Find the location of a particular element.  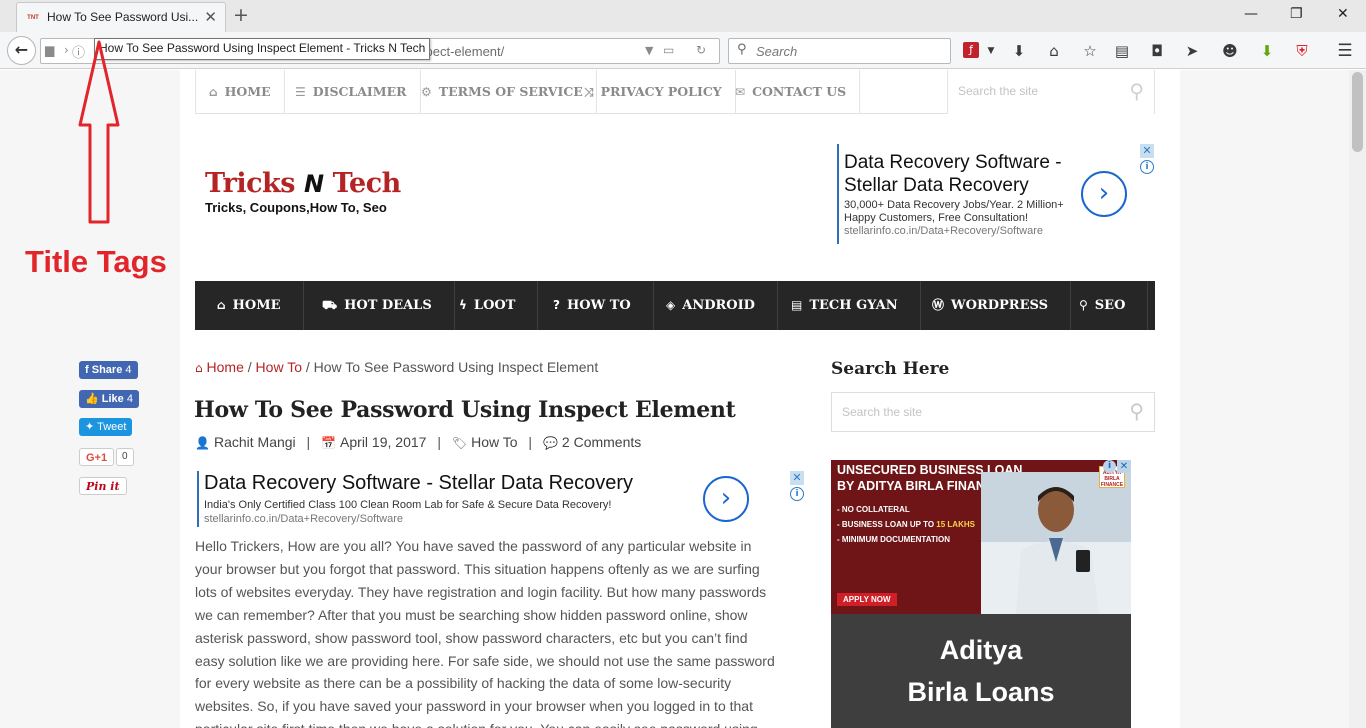

ad-url: stellarinfo.co.in/Data+Recovery/Software is located at coordinates (943, 231).